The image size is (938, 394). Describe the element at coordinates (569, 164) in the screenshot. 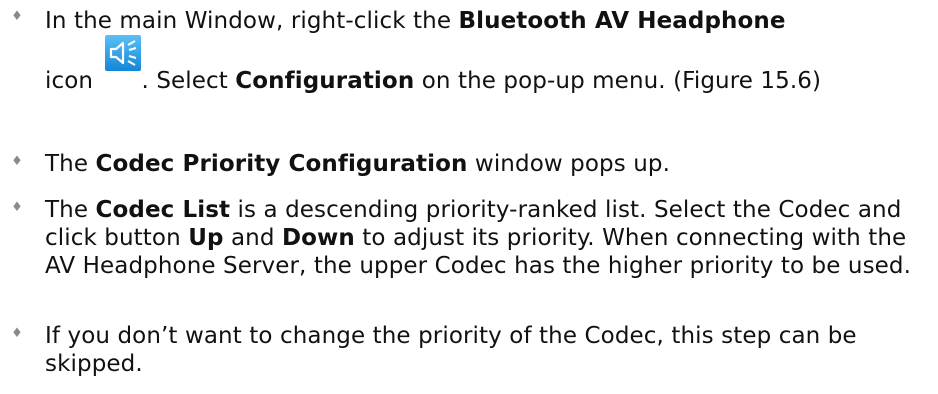

I see `text-span: window pops up.` at that location.